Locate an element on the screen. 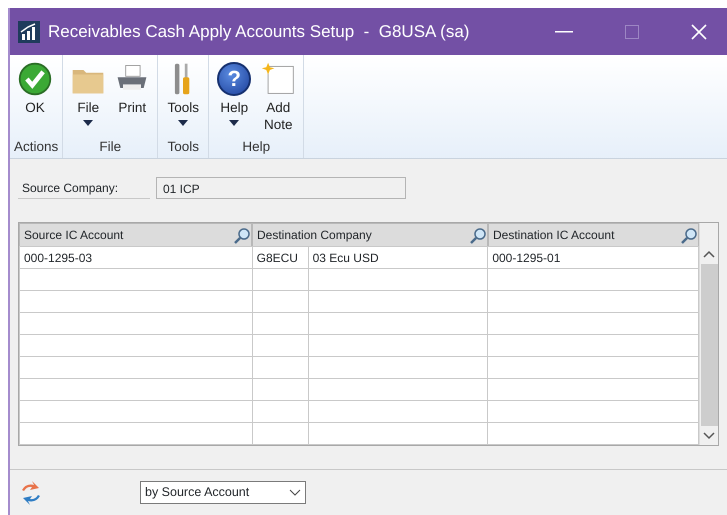 The image size is (727, 515). ribbon-button: Print is located at coordinates (132, 98).